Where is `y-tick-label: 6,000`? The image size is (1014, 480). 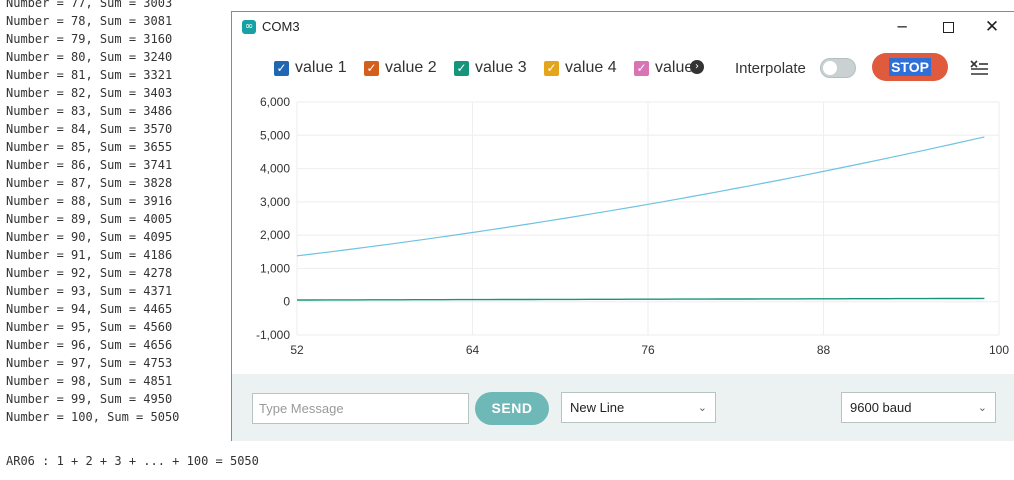 y-tick-label: 6,000 is located at coordinates (275, 102).